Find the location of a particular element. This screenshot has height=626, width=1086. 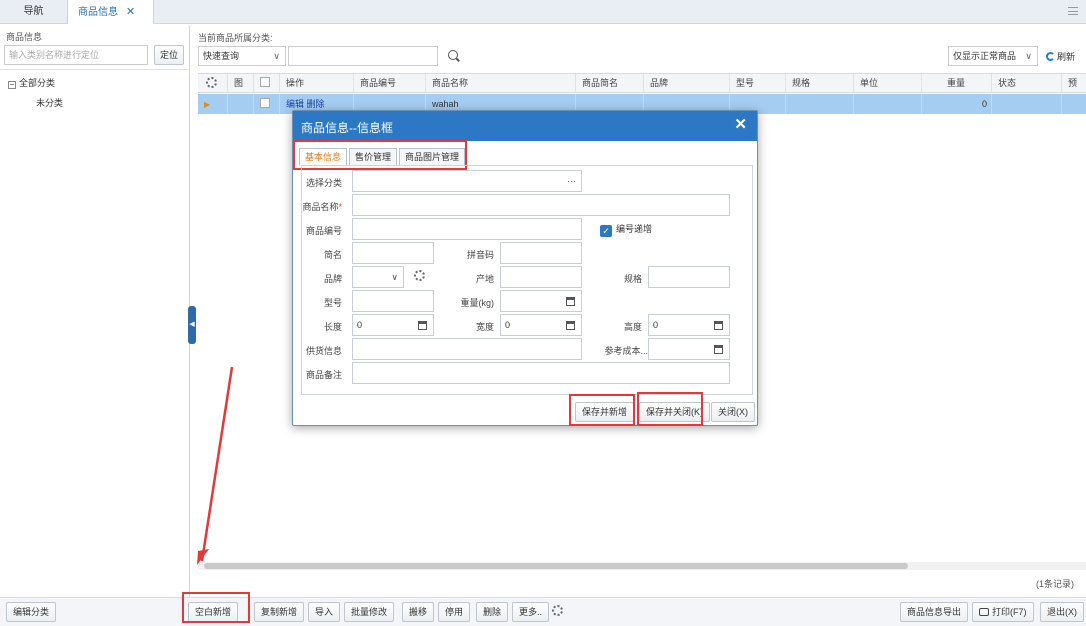

panel-title: 商品信息 is located at coordinates (24, 37).